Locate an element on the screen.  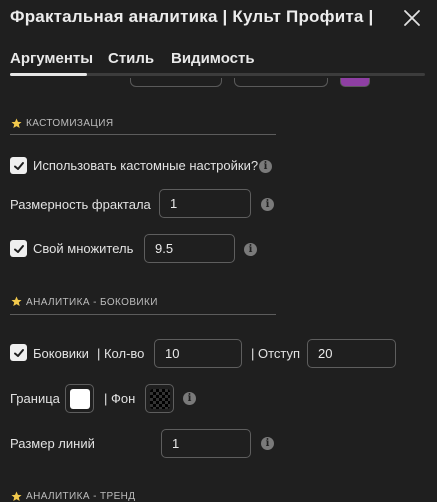
own-multiplier-label: Свой множитель is located at coordinates (83, 248).